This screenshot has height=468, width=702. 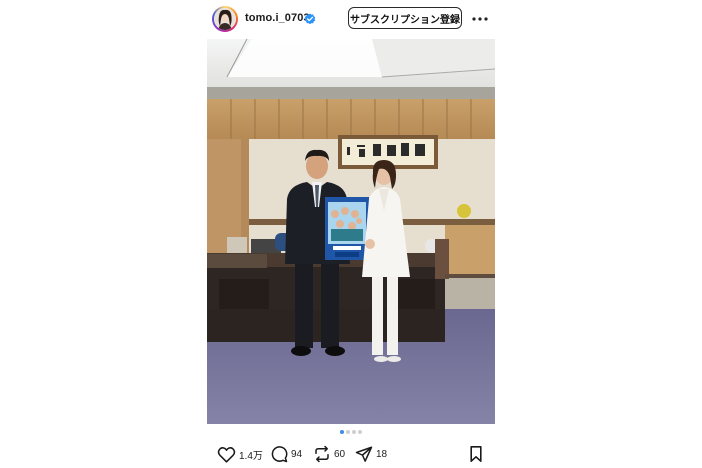 I want to click on repost-action: 60, so click(x=329, y=454).